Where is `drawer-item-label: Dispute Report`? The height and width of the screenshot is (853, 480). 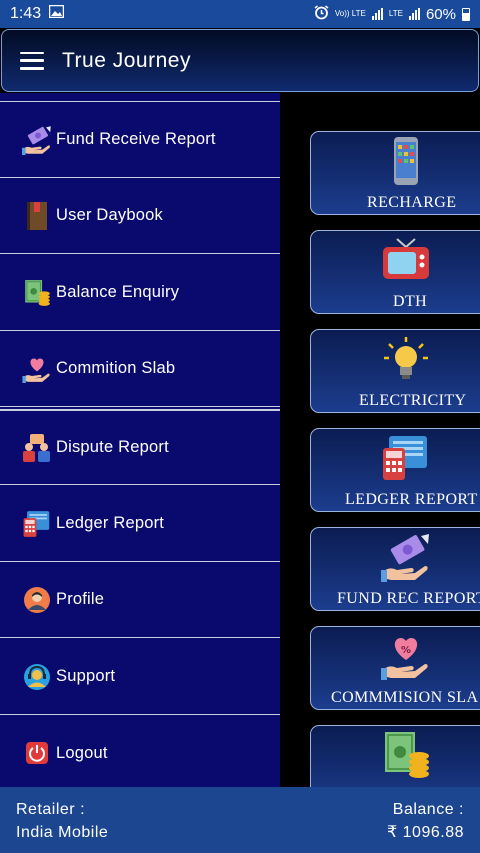 drawer-item-label: Dispute Report is located at coordinates (112, 447).